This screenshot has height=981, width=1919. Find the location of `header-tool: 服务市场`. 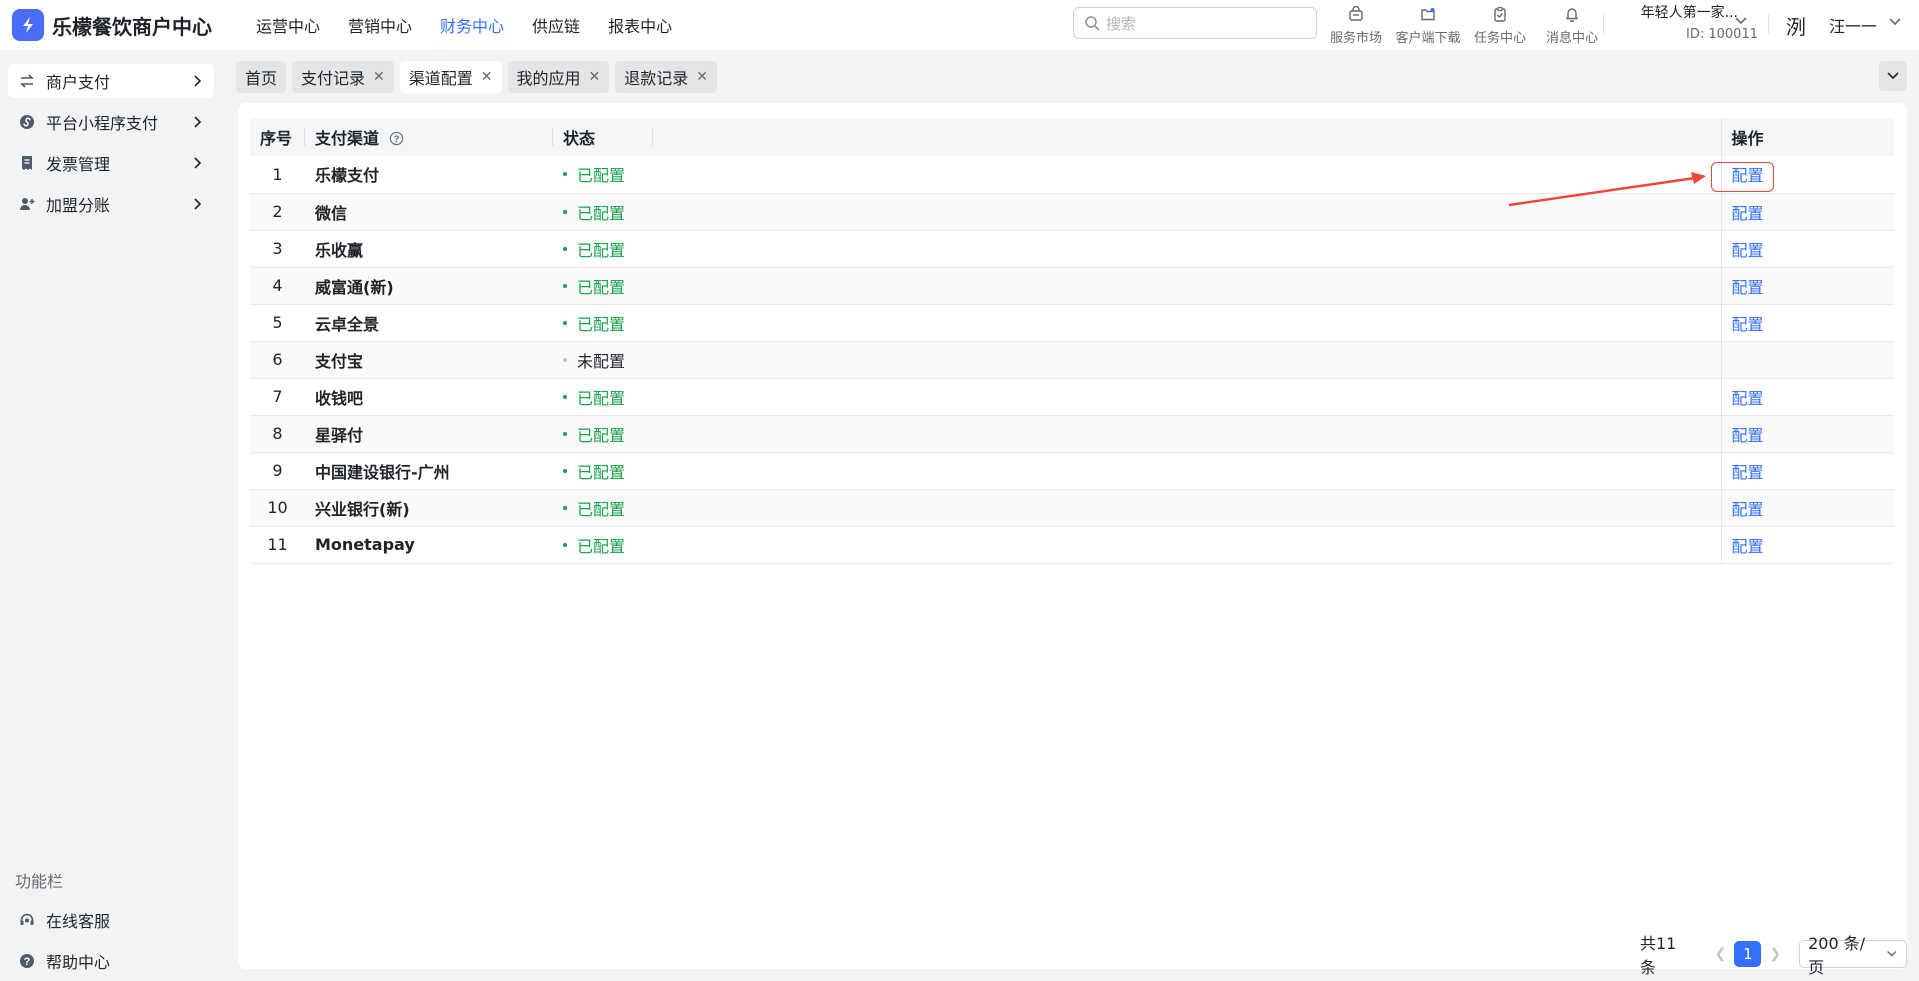

header-tool: 服务市场 is located at coordinates (1356, 24).